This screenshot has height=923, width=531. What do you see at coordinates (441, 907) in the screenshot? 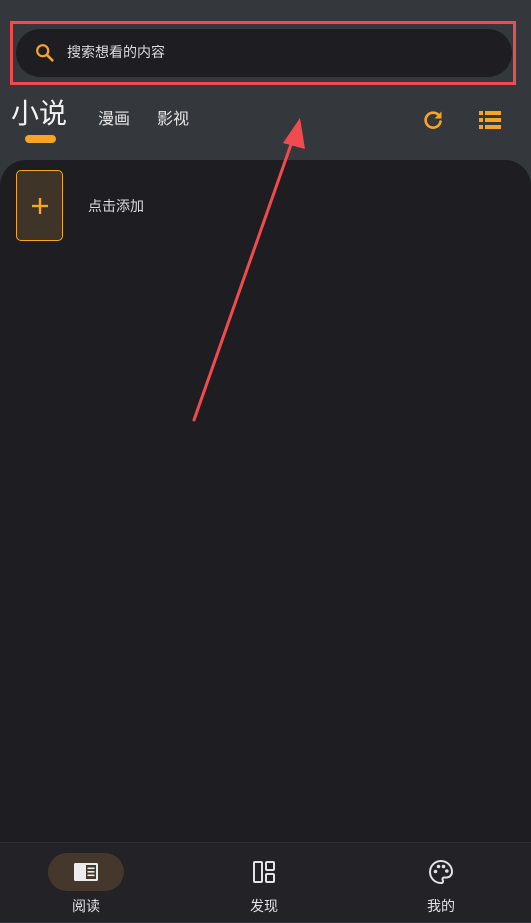
I see `nav-label-mine: 我的` at bounding box center [441, 907].